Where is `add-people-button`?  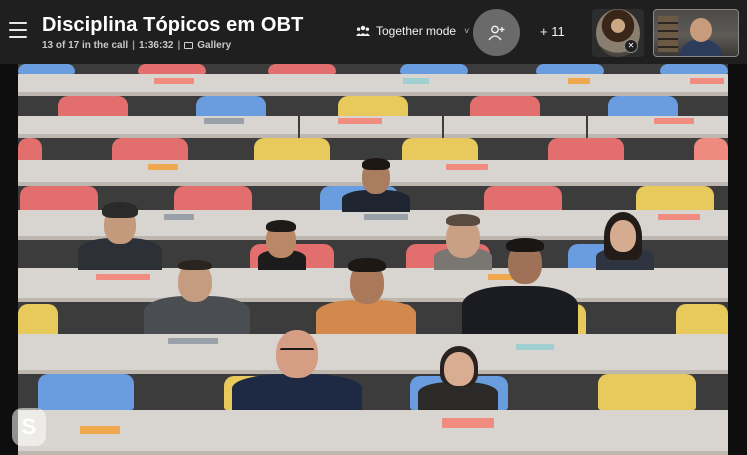
add-people-button is located at coordinates (496, 32).